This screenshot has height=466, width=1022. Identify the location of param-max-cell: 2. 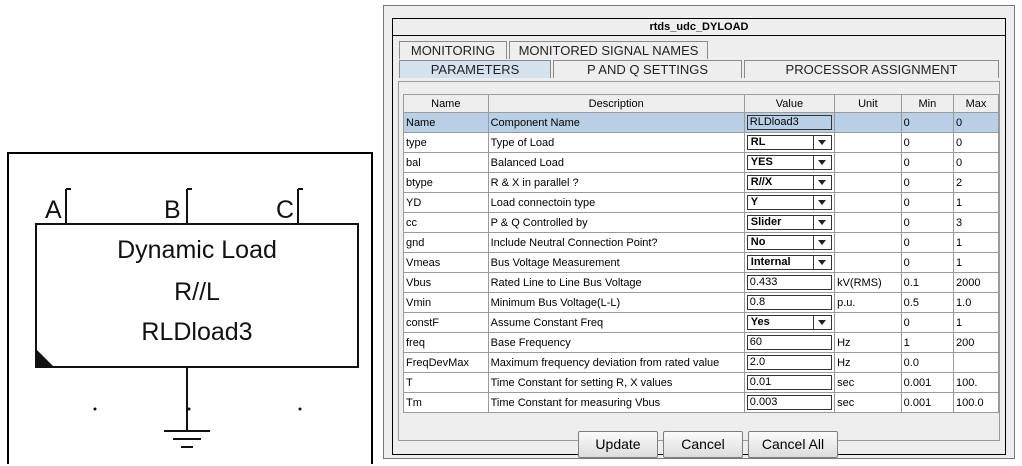
(976, 182).